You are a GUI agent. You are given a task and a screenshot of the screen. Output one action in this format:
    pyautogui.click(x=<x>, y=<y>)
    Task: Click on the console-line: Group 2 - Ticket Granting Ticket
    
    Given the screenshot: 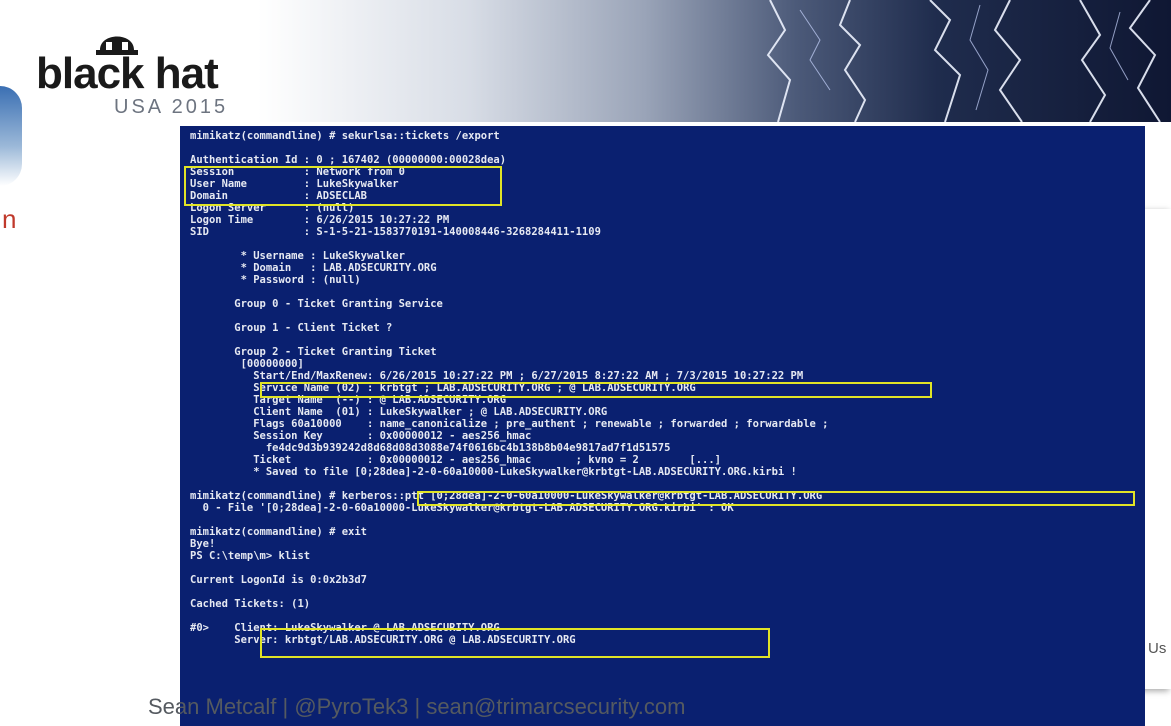 What is the action you would take?
    pyautogui.click(x=313, y=352)
    